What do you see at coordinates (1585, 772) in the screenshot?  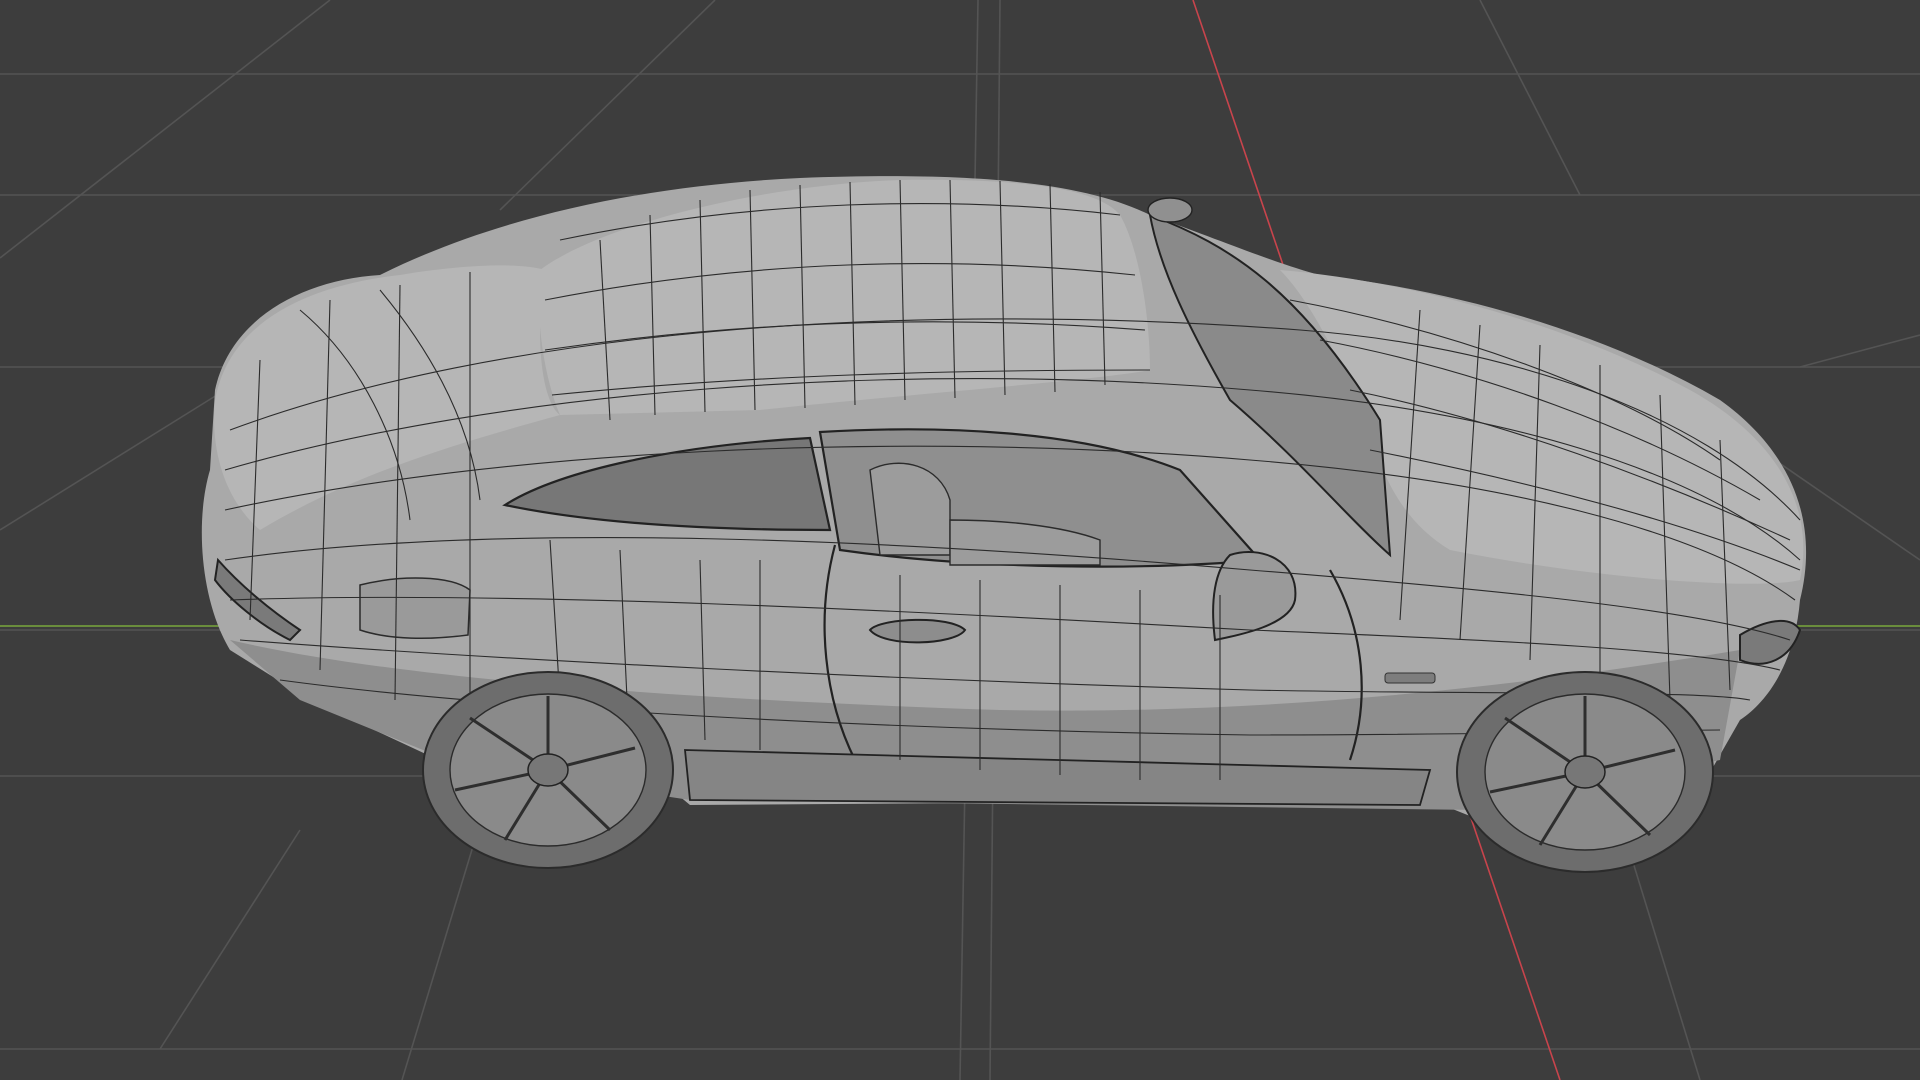 I see `front-wheel` at bounding box center [1585, 772].